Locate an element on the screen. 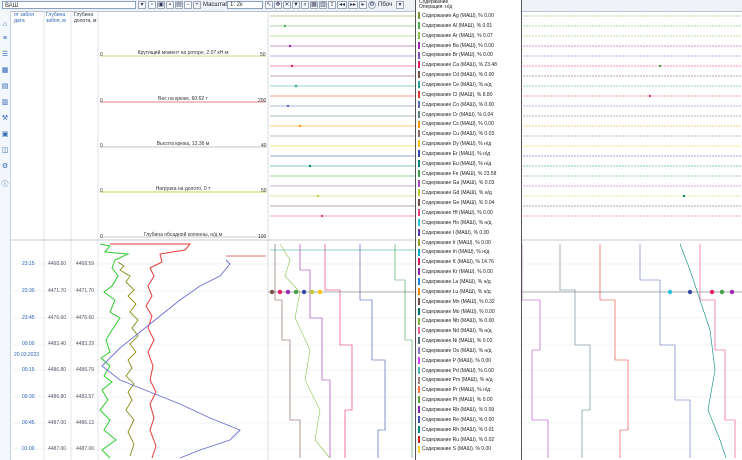 The image size is (742, 460). legend-item: Содержание Gd (МАШ), % н/д is located at coordinates (468, 193).